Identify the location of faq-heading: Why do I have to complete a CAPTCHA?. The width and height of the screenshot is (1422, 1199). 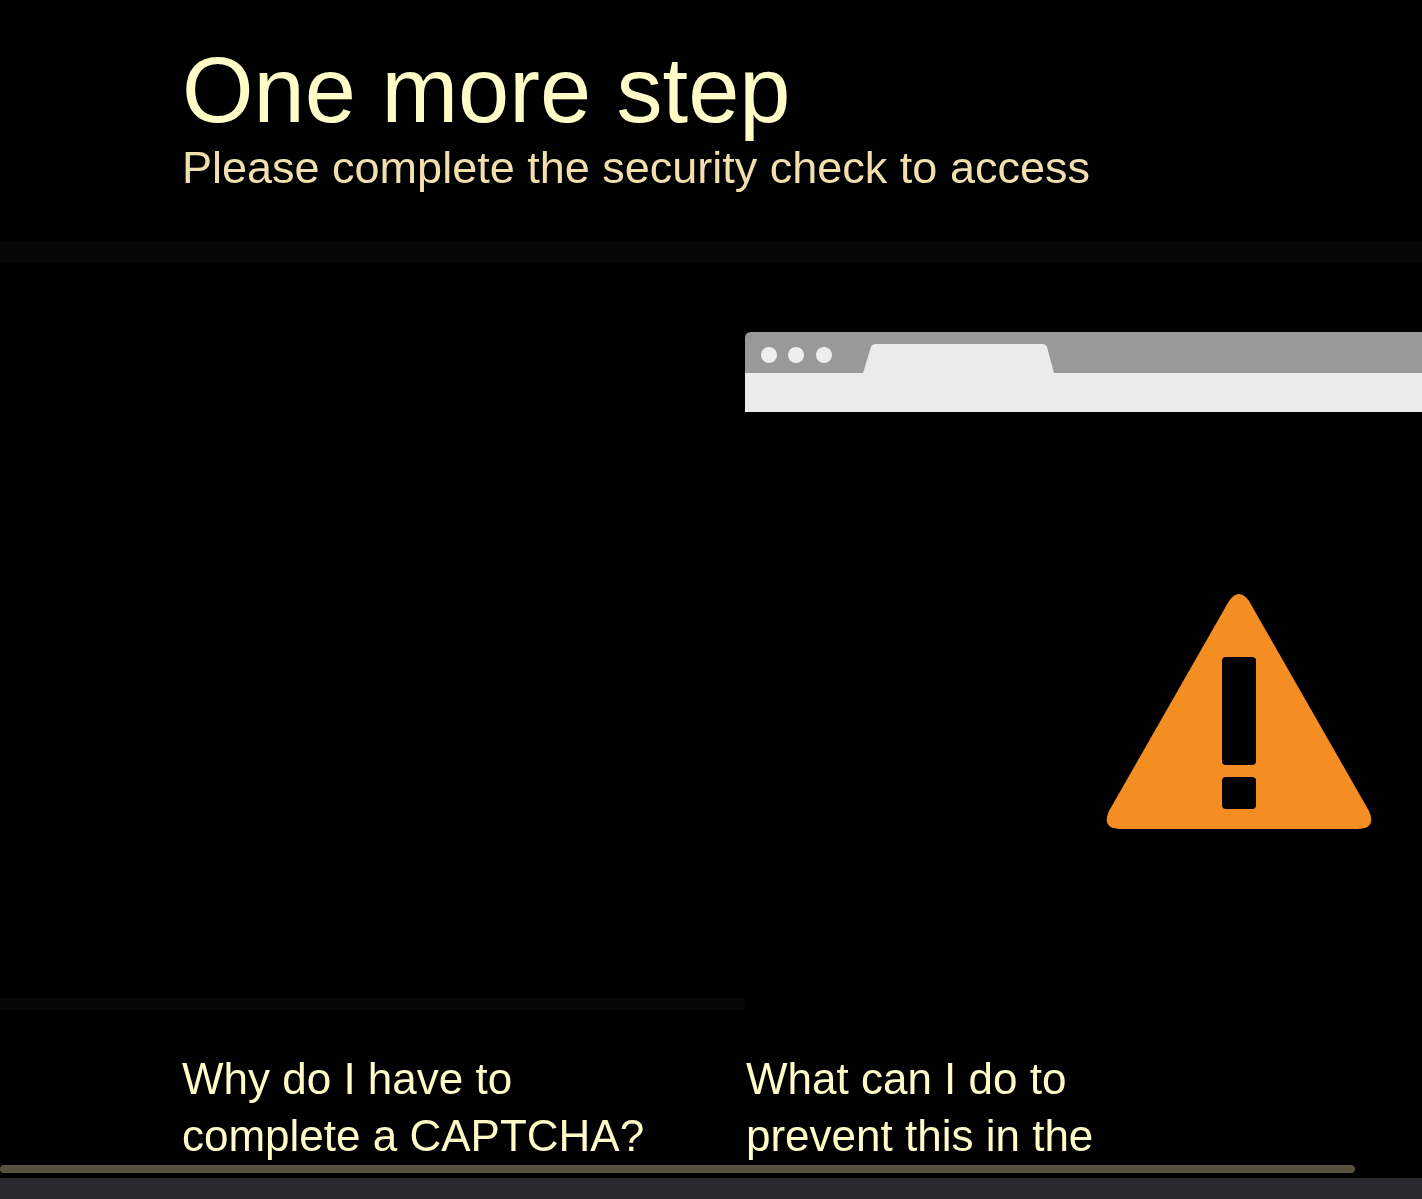
(414, 1107).